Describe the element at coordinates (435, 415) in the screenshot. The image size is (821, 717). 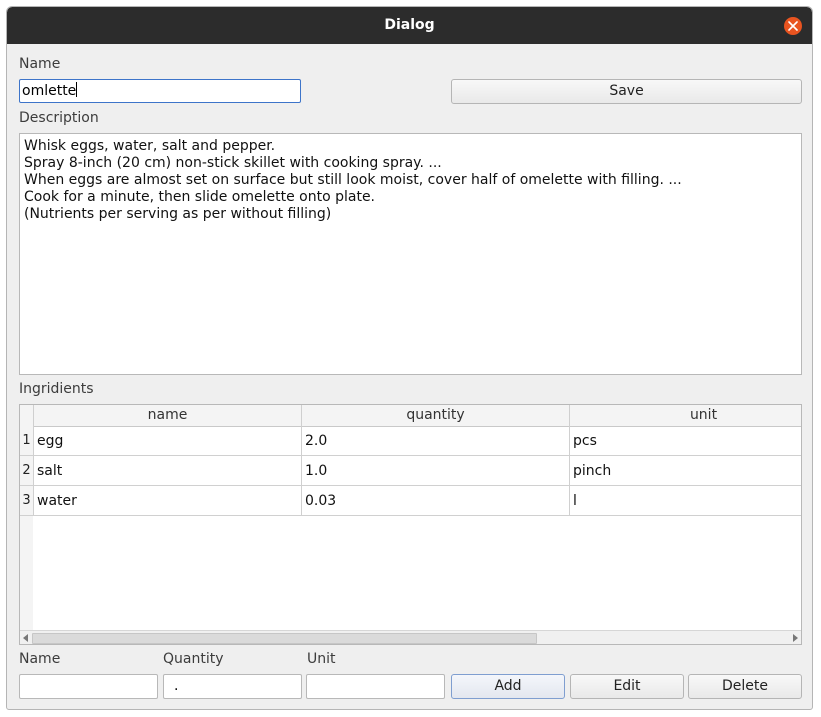
I see `column-header-quantity: quantity` at that location.